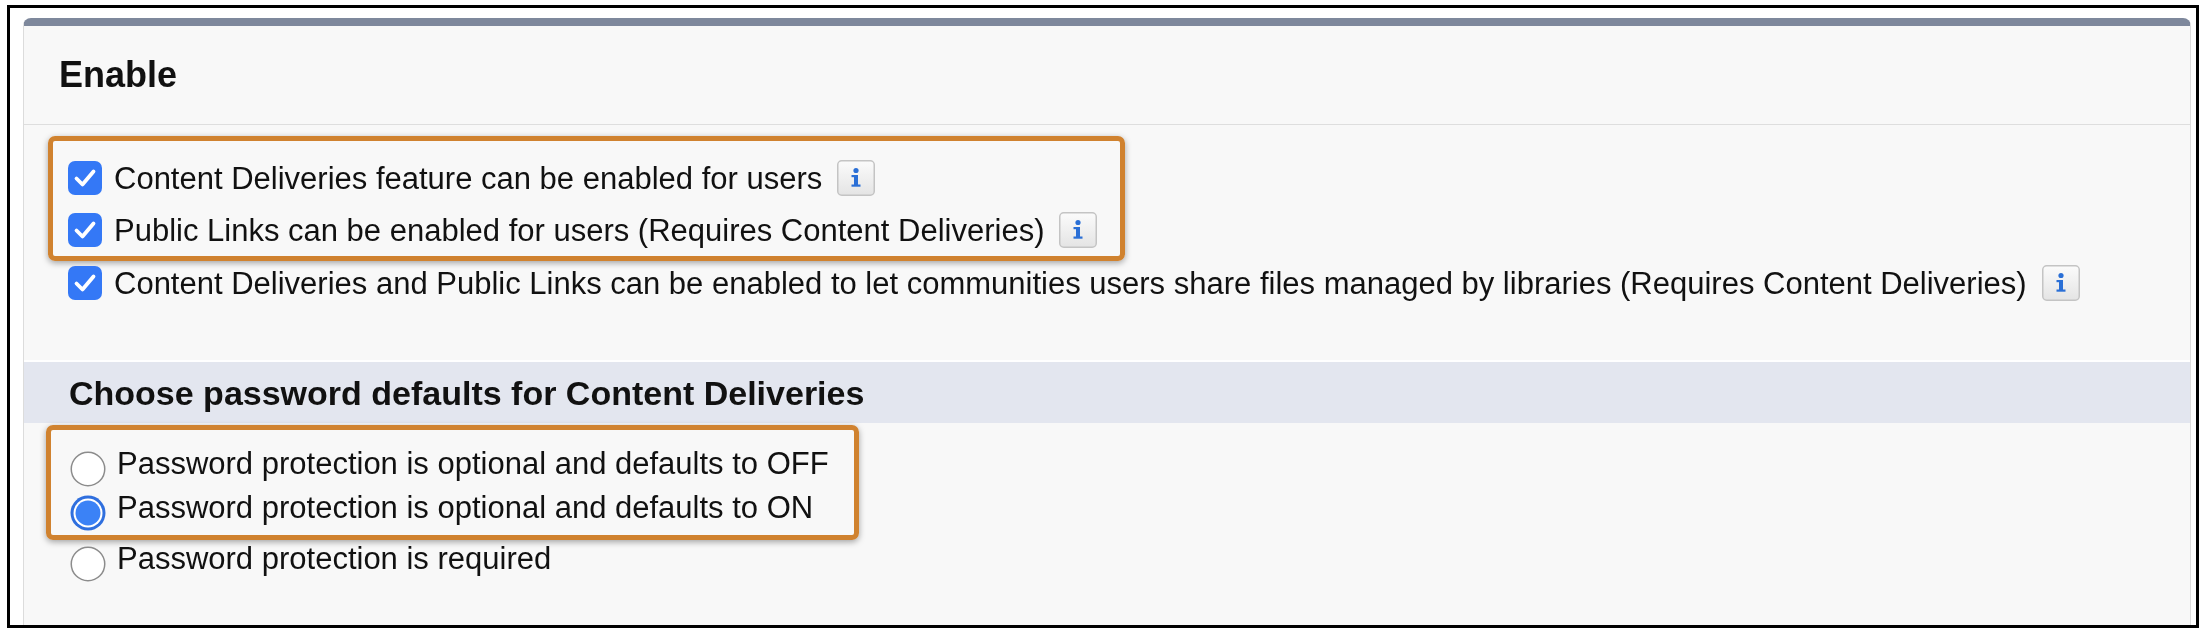  What do you see at coordinates (468, 178) in the screenshot?
I see `checkbox-label: Content Deliveries feature can be enabled for users` at bounding box center [468, 178].